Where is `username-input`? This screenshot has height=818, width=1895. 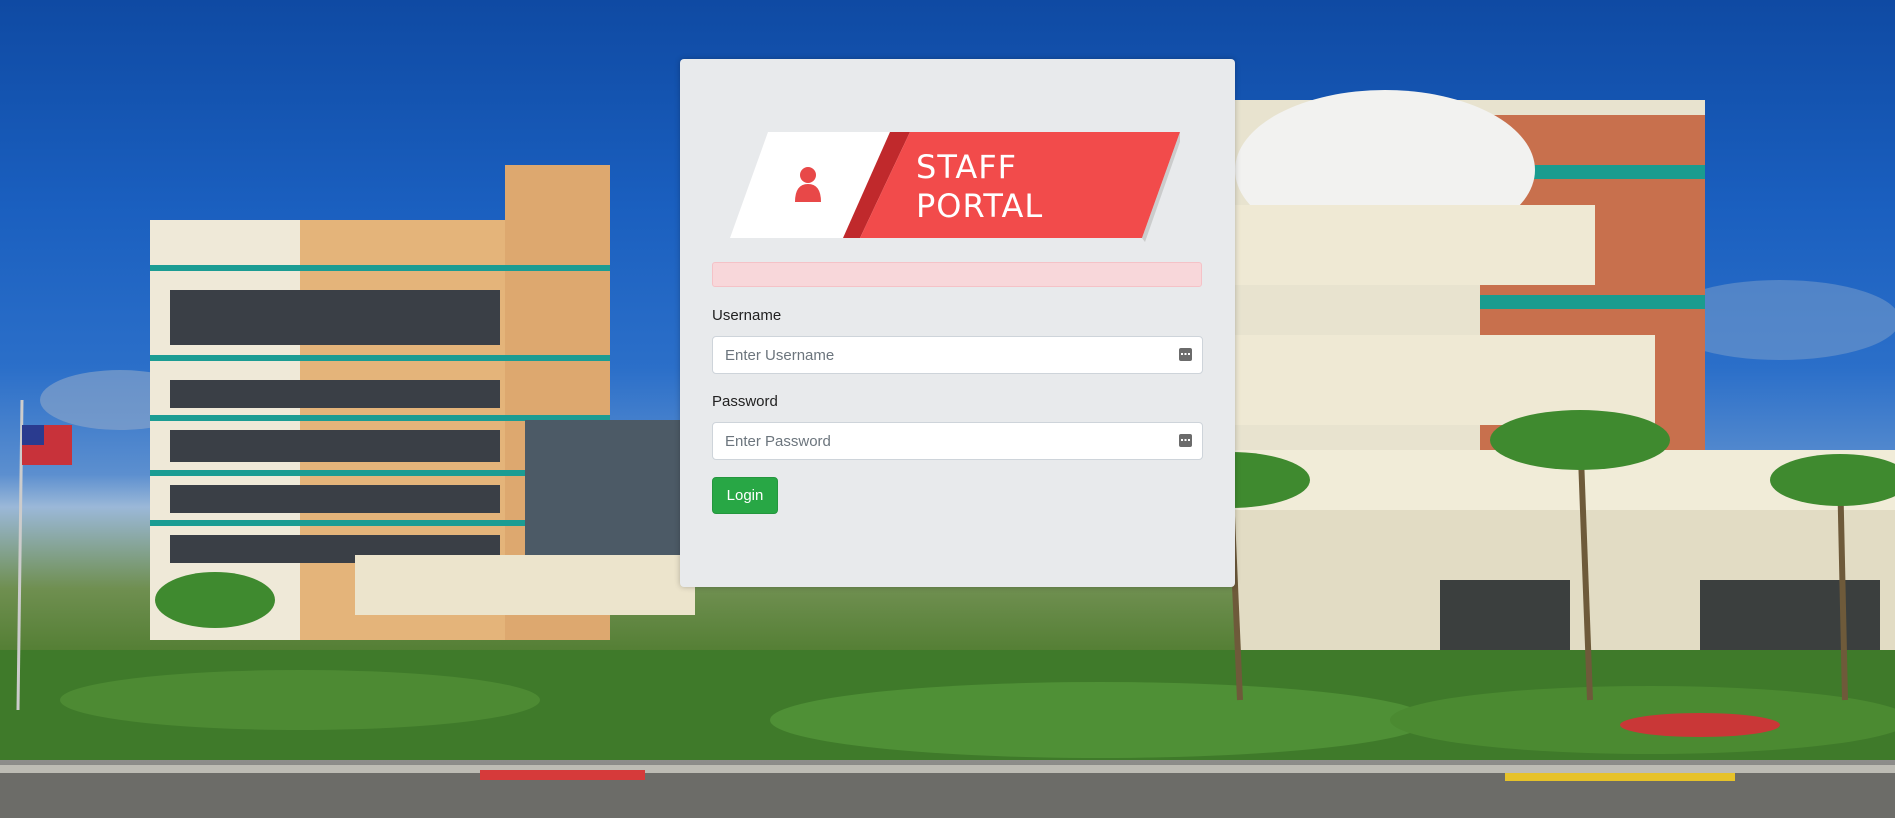
username-input is located at coordinates (957, 355).